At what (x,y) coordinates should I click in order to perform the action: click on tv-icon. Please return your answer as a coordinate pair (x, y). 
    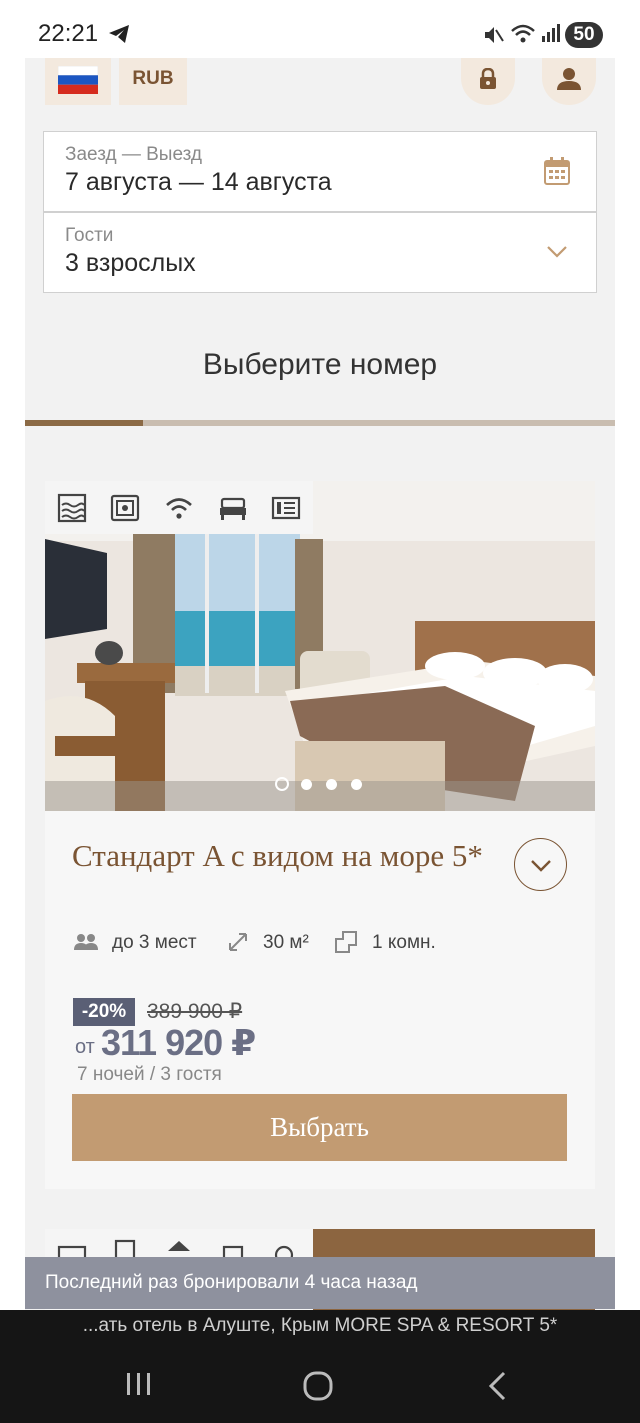
    Looking at the image, I should click on (286, 508).